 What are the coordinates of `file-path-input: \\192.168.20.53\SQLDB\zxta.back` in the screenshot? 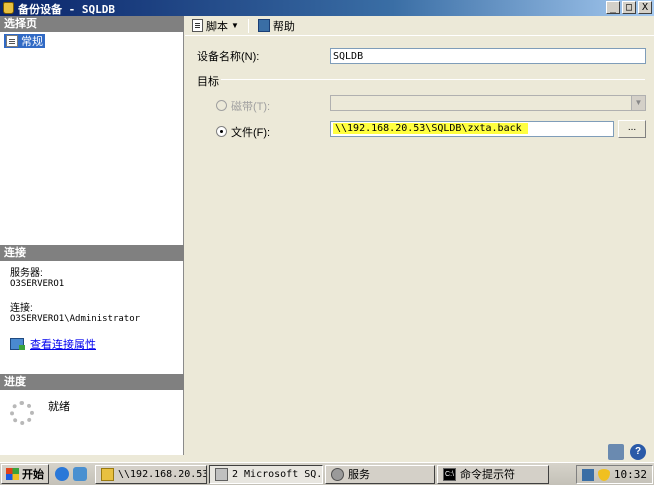 It's located at (472, 129).